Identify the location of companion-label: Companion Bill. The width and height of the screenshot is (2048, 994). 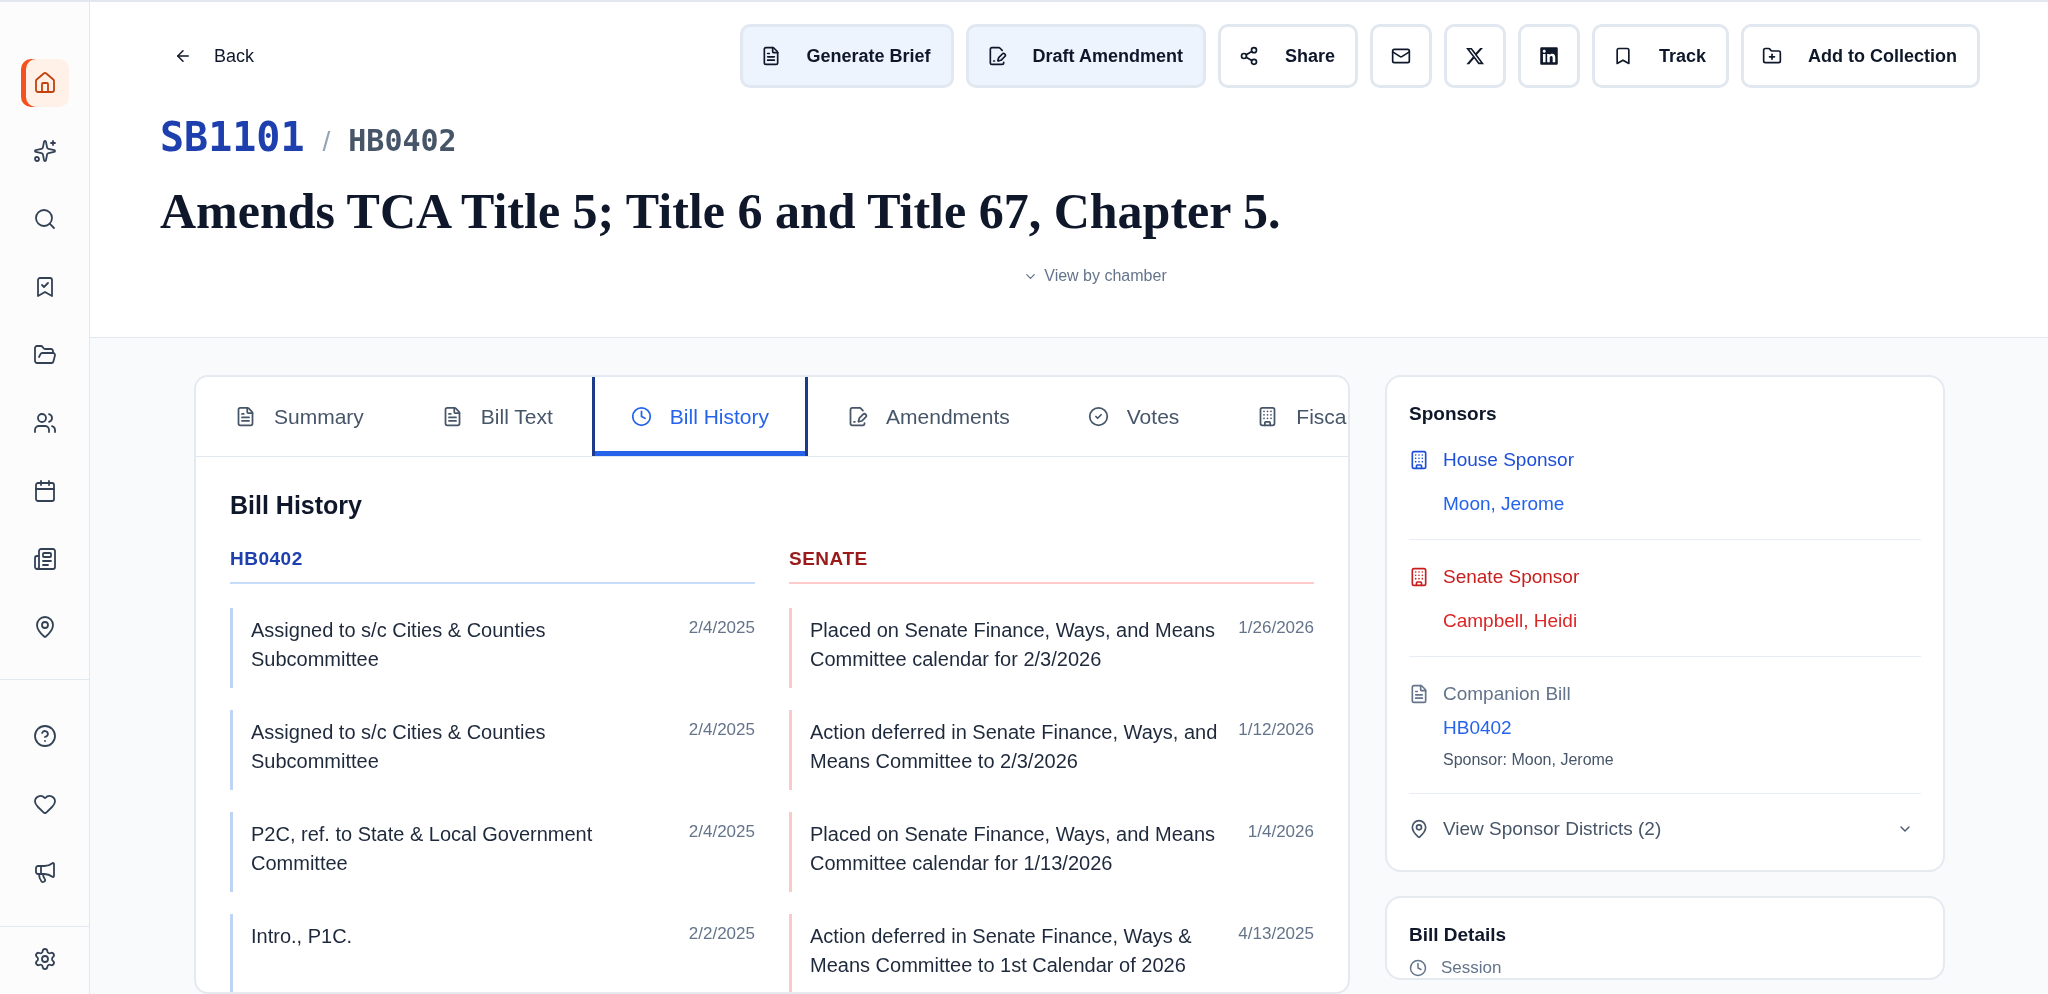
(1507, 694).